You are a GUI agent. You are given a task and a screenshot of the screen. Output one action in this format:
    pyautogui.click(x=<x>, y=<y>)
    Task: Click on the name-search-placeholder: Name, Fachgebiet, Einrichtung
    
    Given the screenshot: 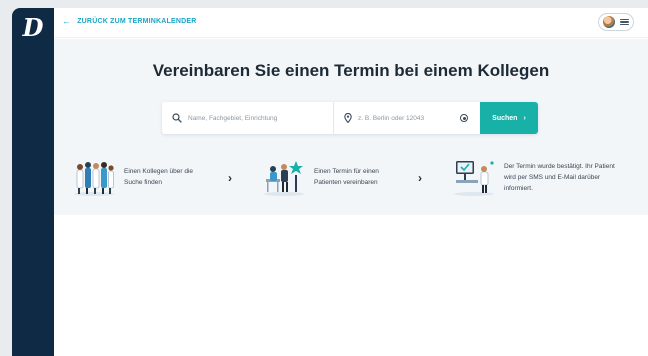 What is the action you would take?
    pyautogui.click(x=233, y=118)
    